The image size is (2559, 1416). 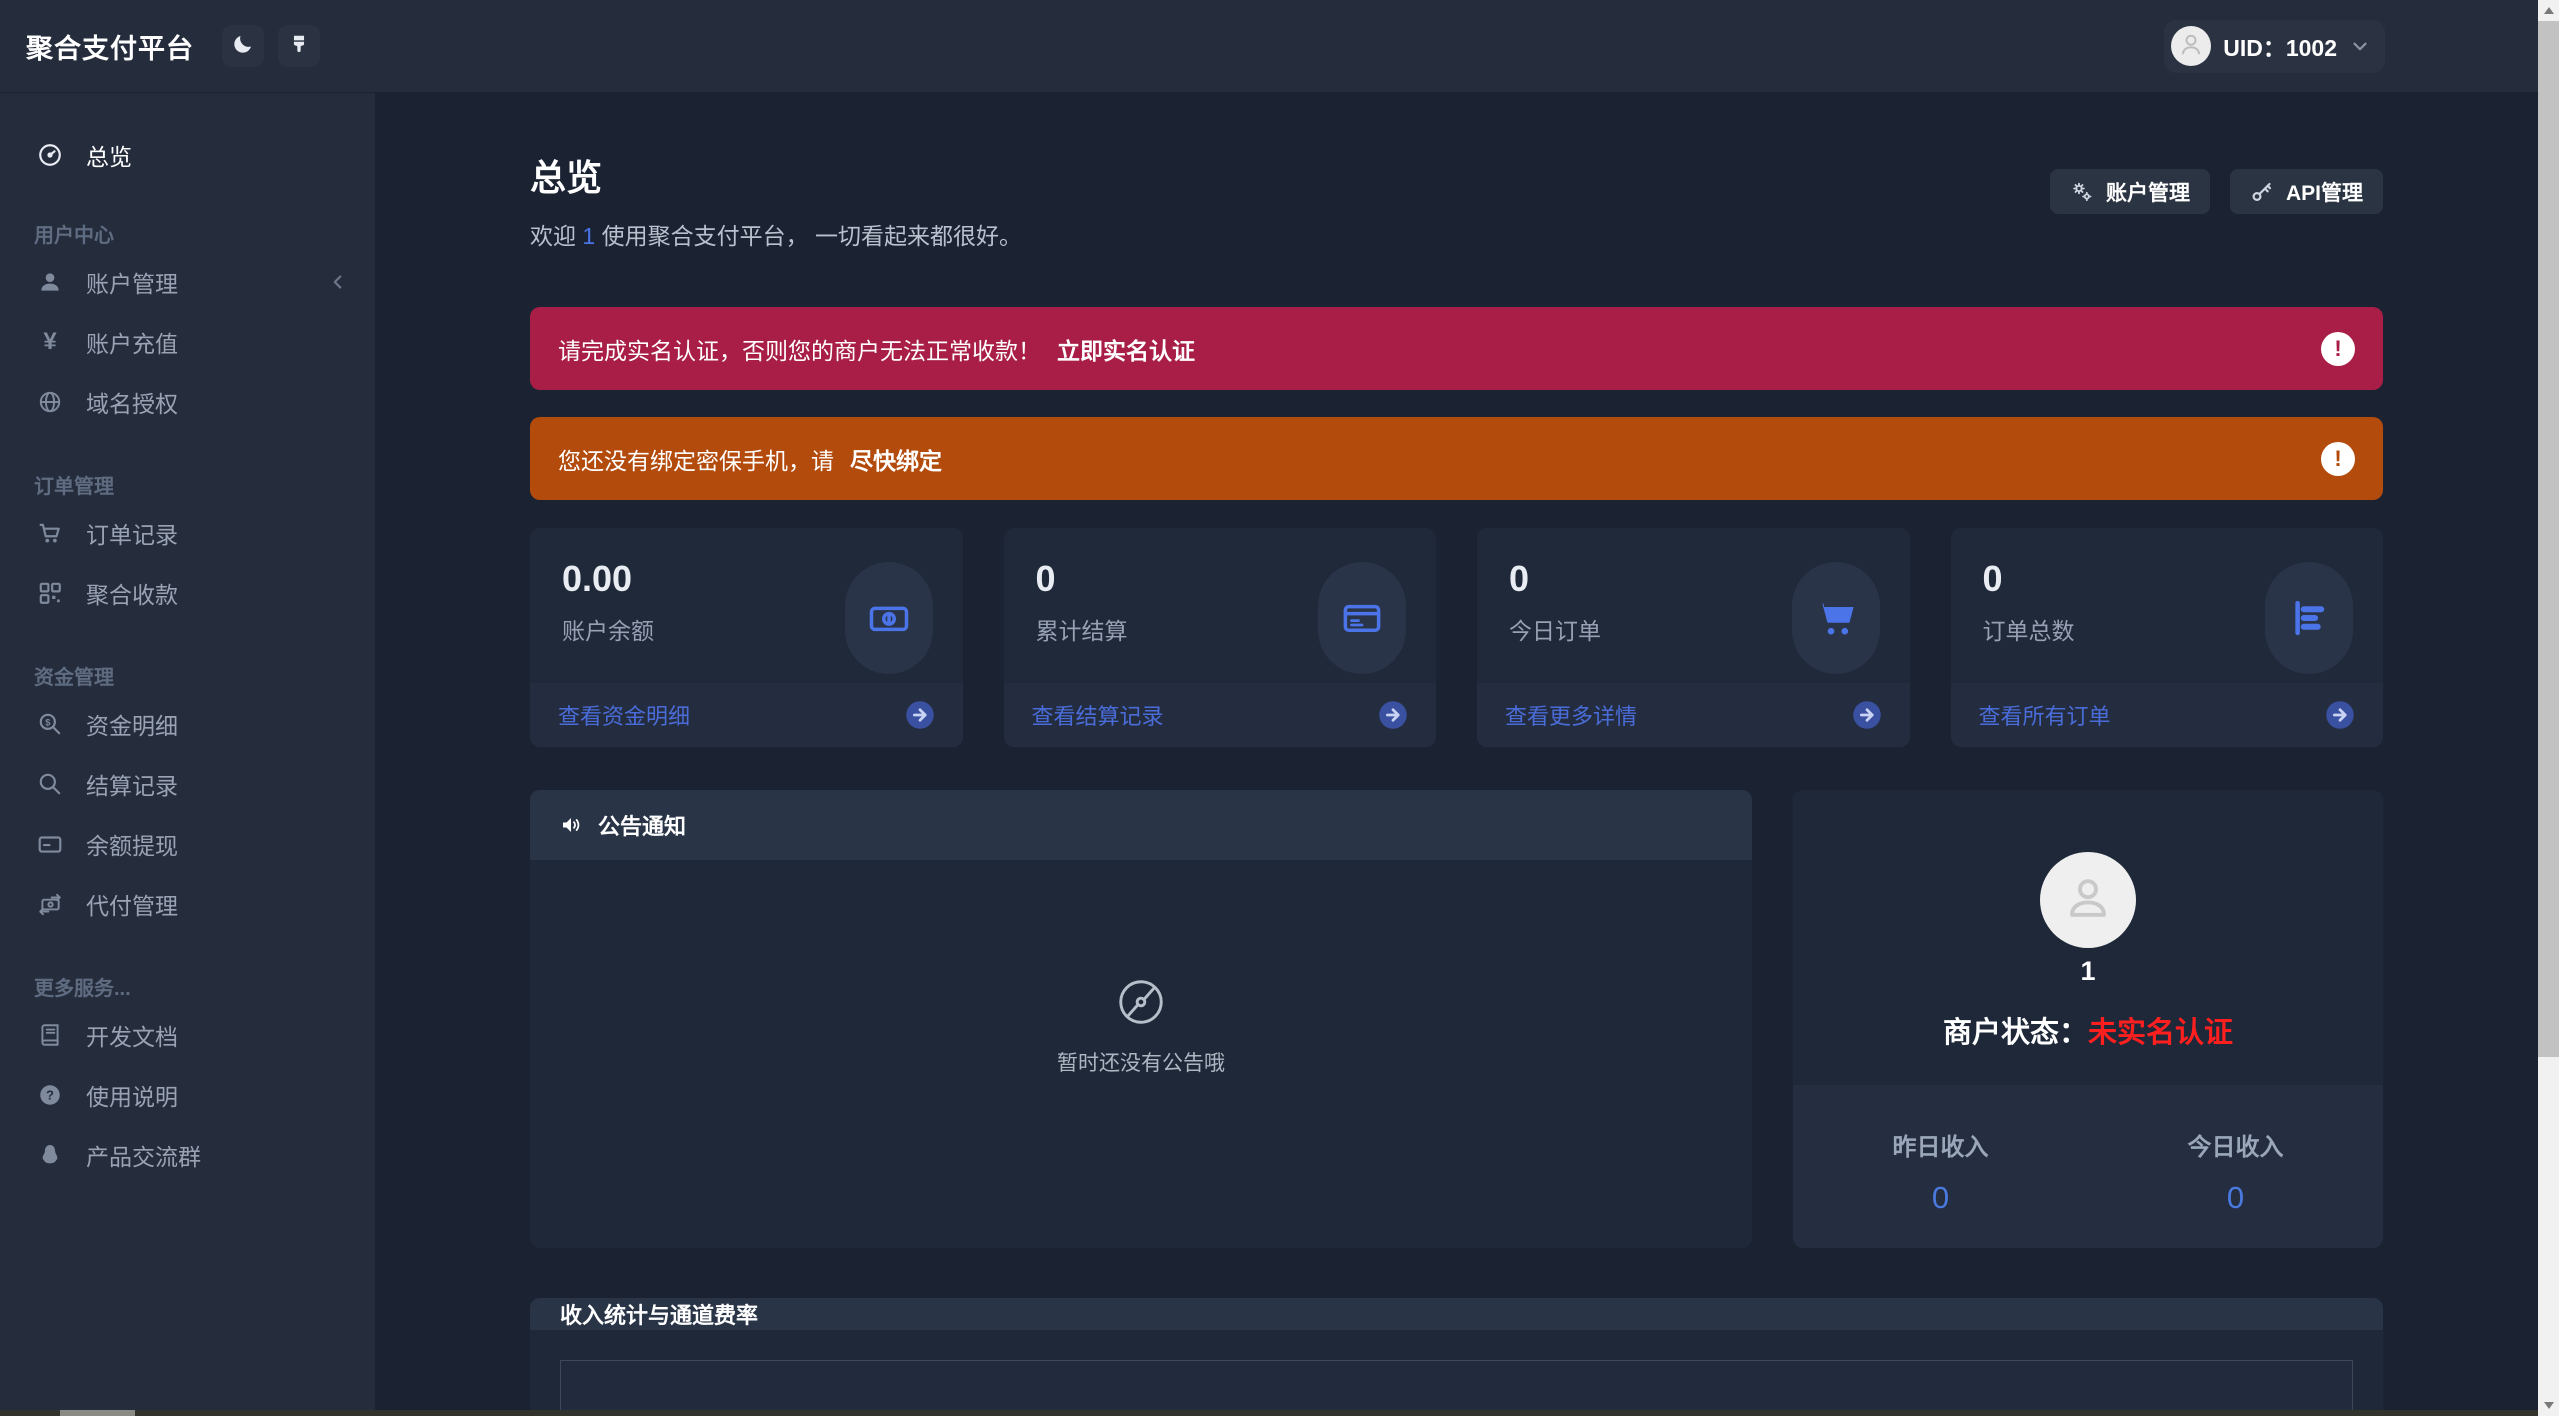 What do you see at coordinates (2166, 715) in the screenshot?
I see `card-footer: 查看所有订单` at bounding box center [2166, 715].